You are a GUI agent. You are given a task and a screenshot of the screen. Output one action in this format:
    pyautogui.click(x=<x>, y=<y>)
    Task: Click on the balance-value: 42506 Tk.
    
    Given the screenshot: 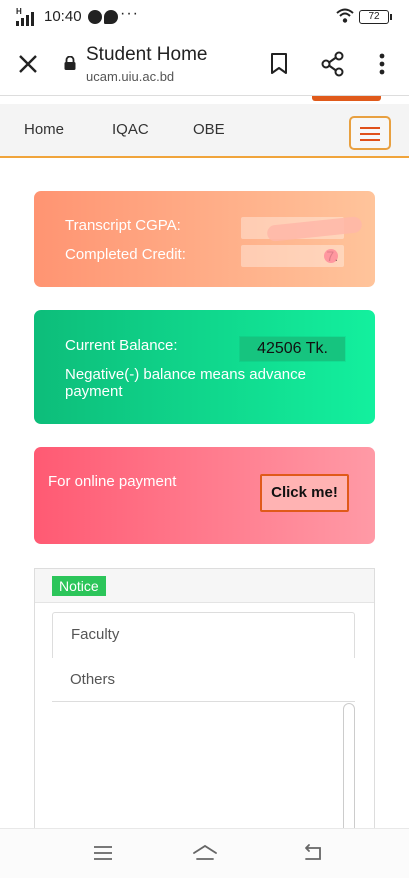 What is the action you would take?
    pyautogui.click(x=292, y=349)
    